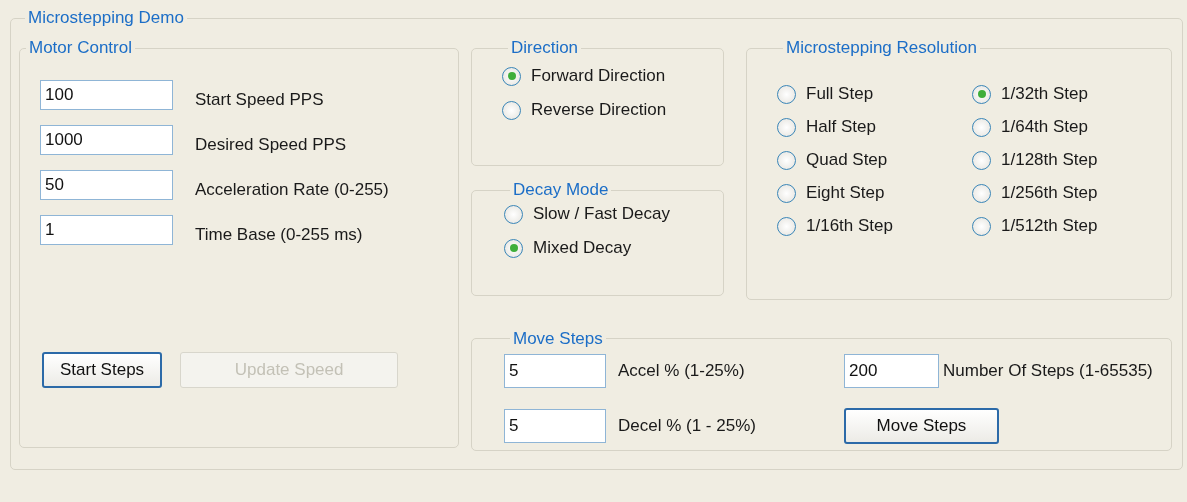 The width and height of the screenshot is (1187, 502). Describe the element at coordinates (891, 370) in the screenshot. I see `input-field: 200` at that location.